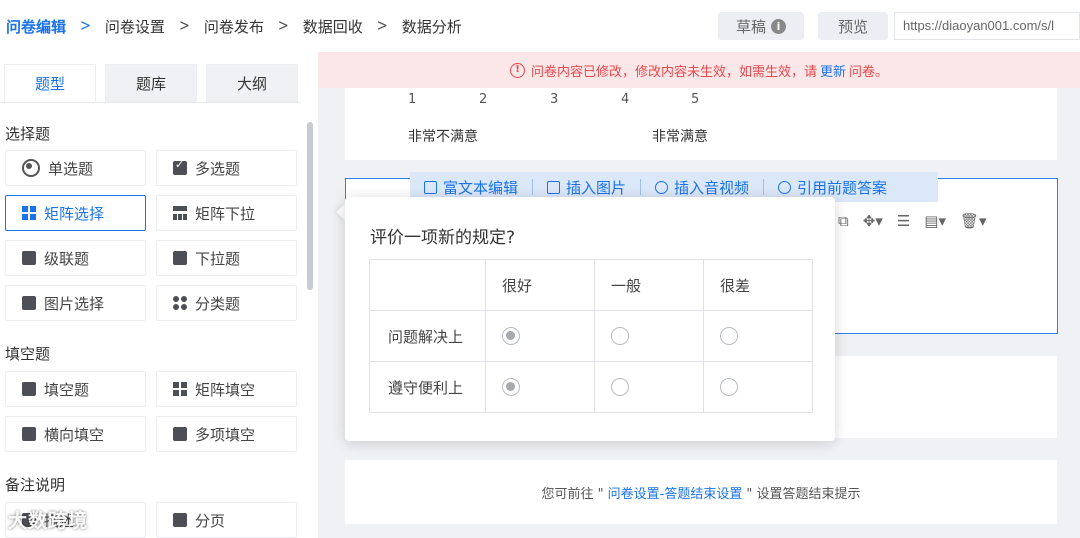 The width and height of the screenshot is (1080, 538). What do you see at coordinates (218, 258) in the screenshot?
I see `qtype-label: 下拉题` at bounding box center [218, 258].